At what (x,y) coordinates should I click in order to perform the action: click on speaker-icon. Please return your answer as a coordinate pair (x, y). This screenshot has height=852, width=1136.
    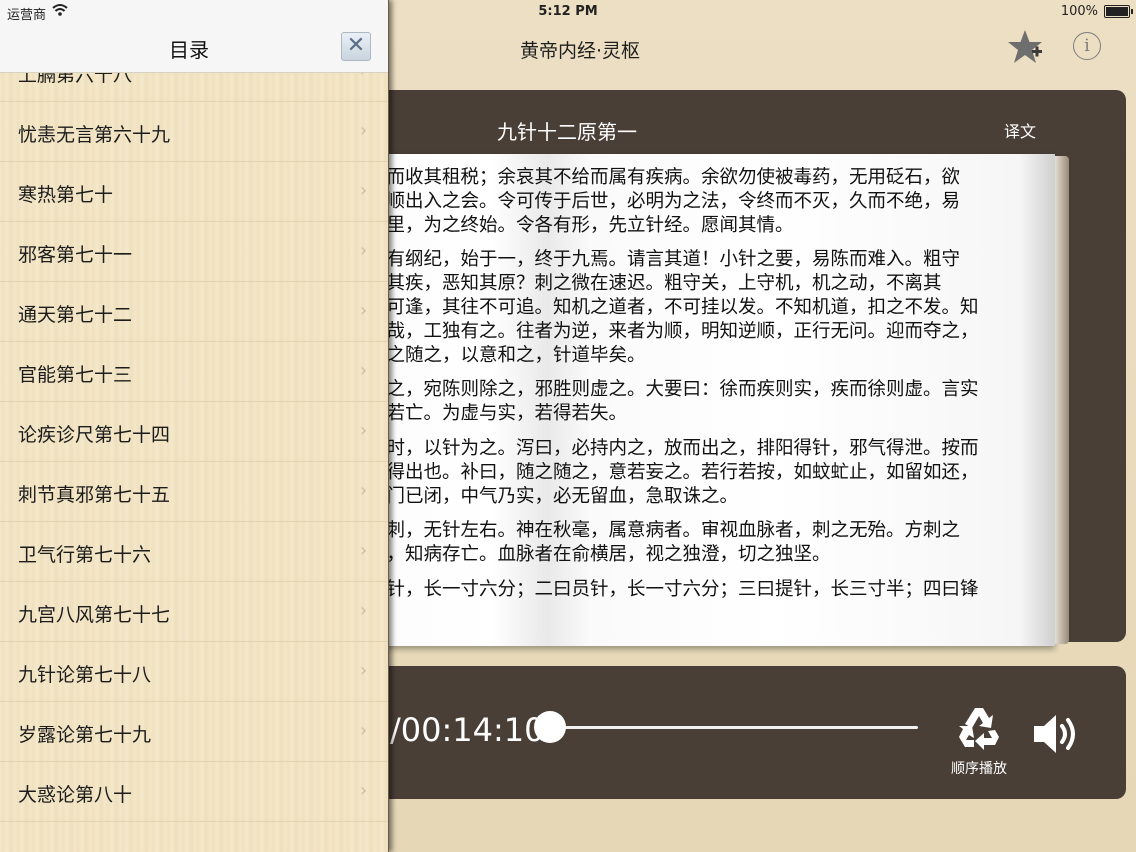
    Looking at the image, I should click on (1054, 734).